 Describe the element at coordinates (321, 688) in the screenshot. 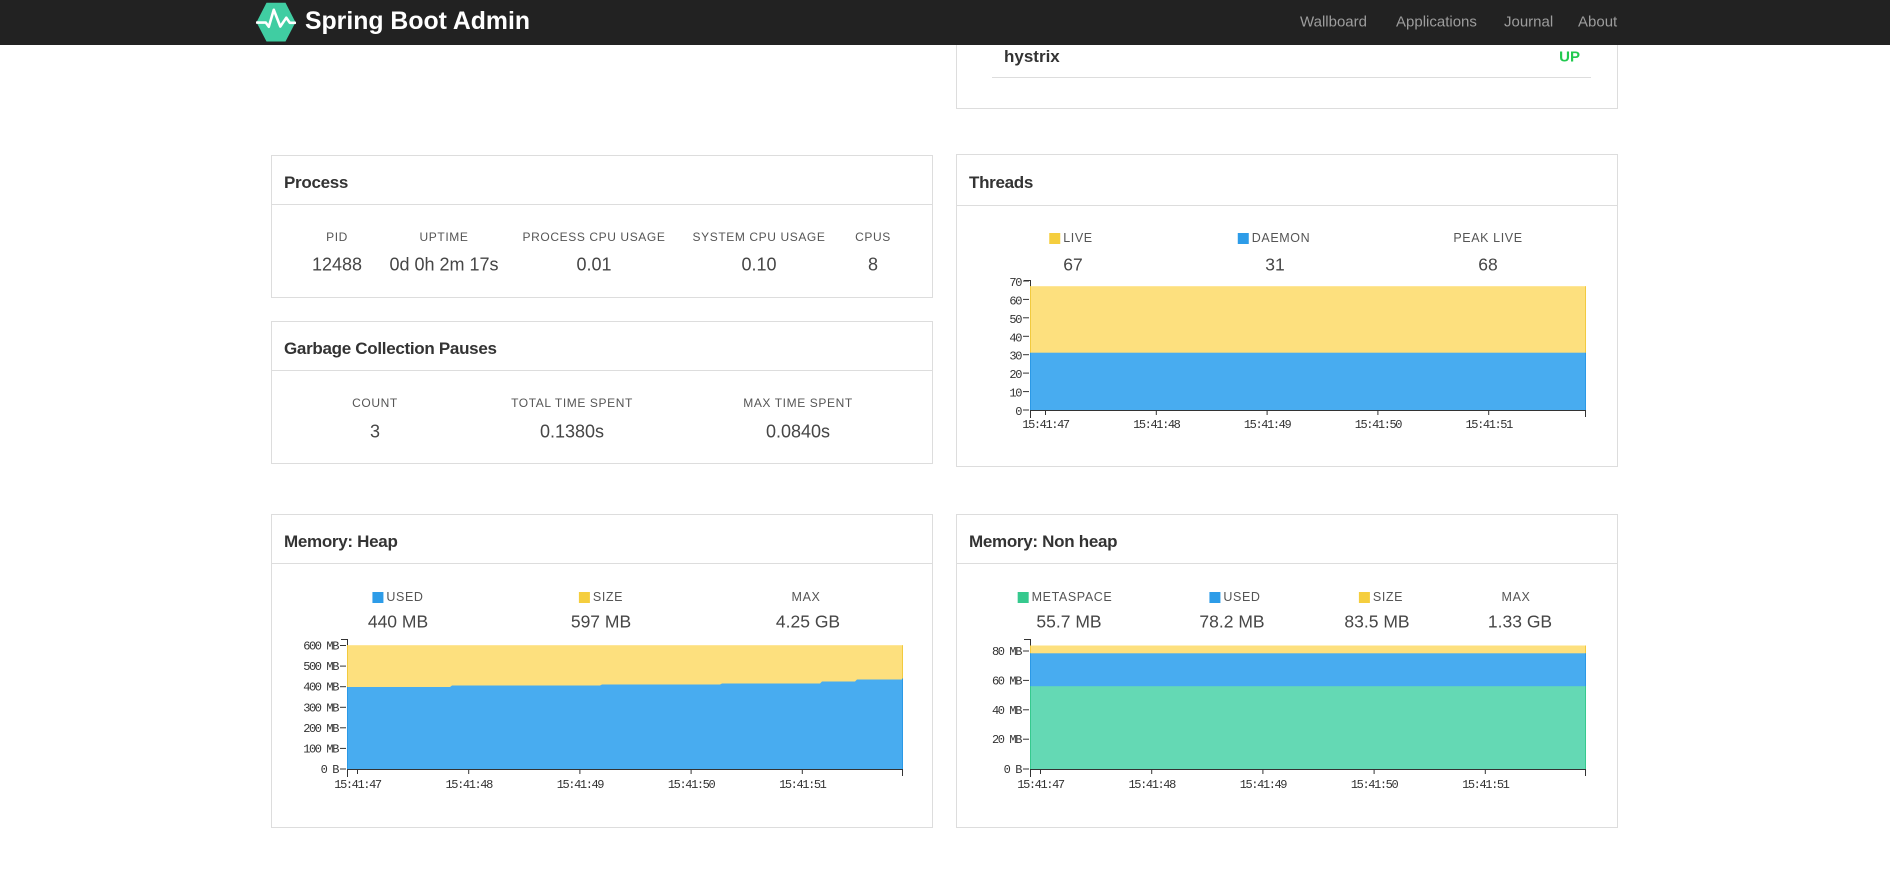

I see `svg-text: 400 MB` at that location.